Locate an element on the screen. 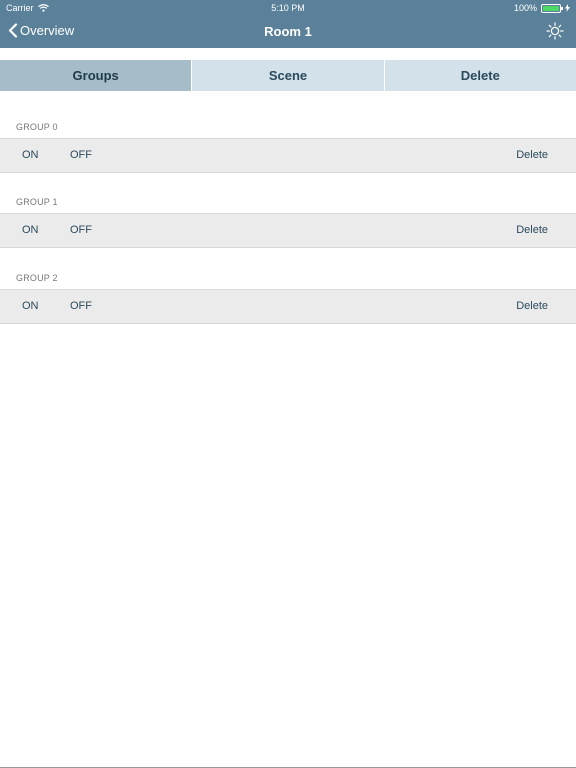  battery-percent: 100% is located at coordinates (525, 8).